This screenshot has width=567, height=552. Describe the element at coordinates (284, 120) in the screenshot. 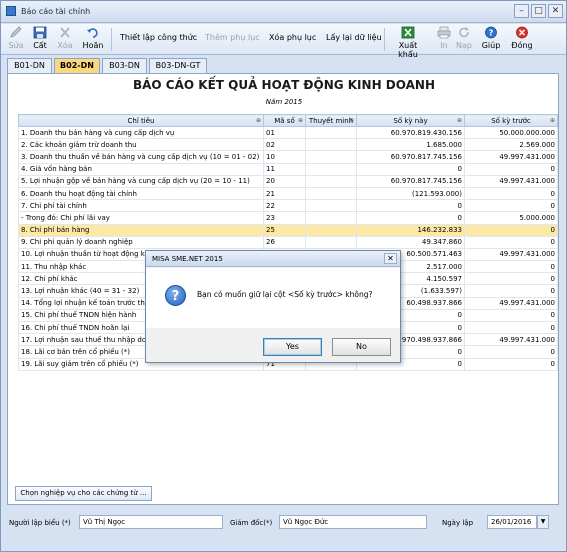

I see `column-header-code: Mã số ⊕` at that location.